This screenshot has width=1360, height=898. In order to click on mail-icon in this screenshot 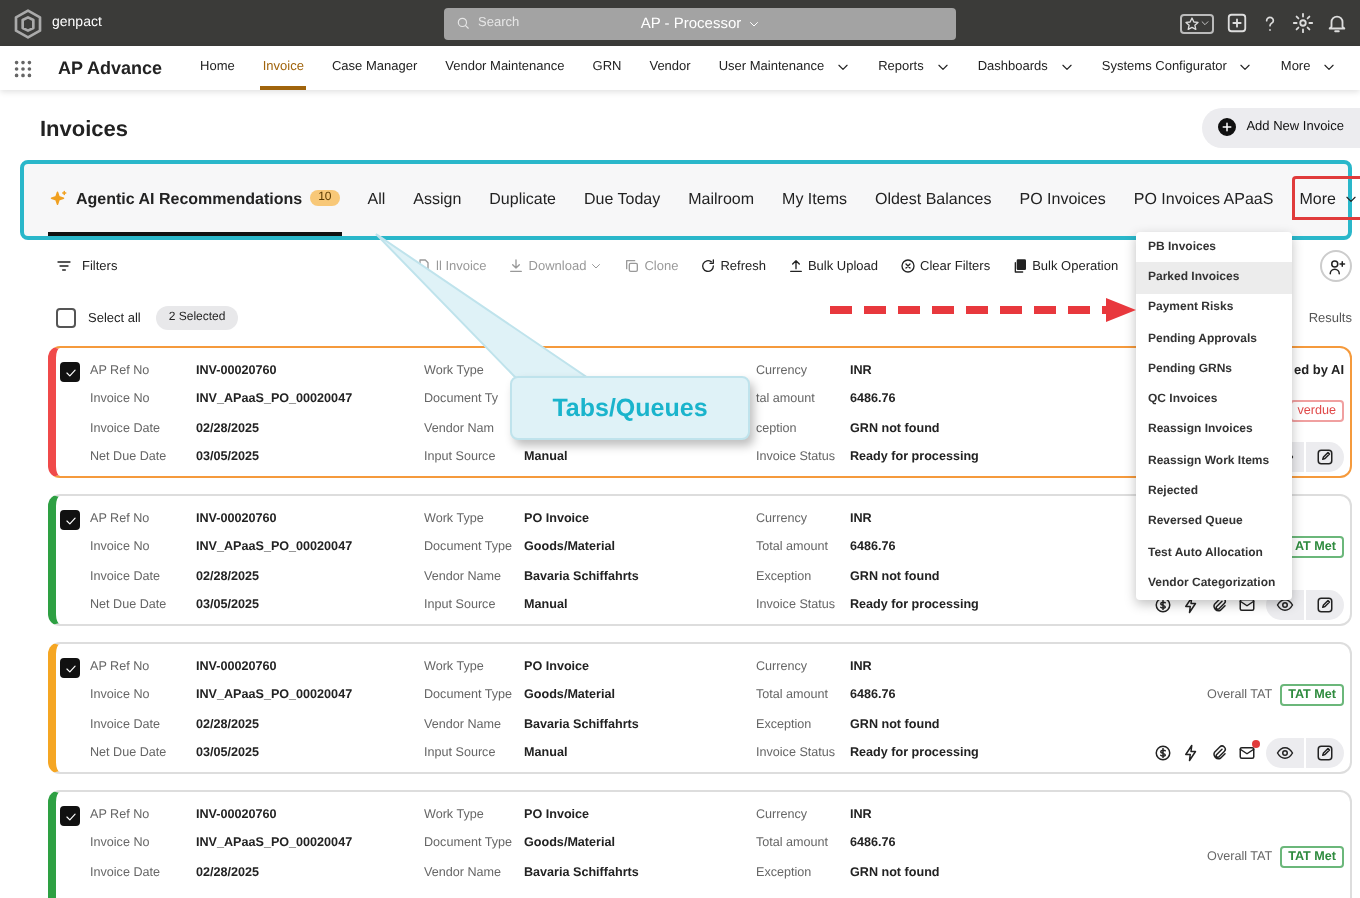, I will do `click(1247, 753)`.